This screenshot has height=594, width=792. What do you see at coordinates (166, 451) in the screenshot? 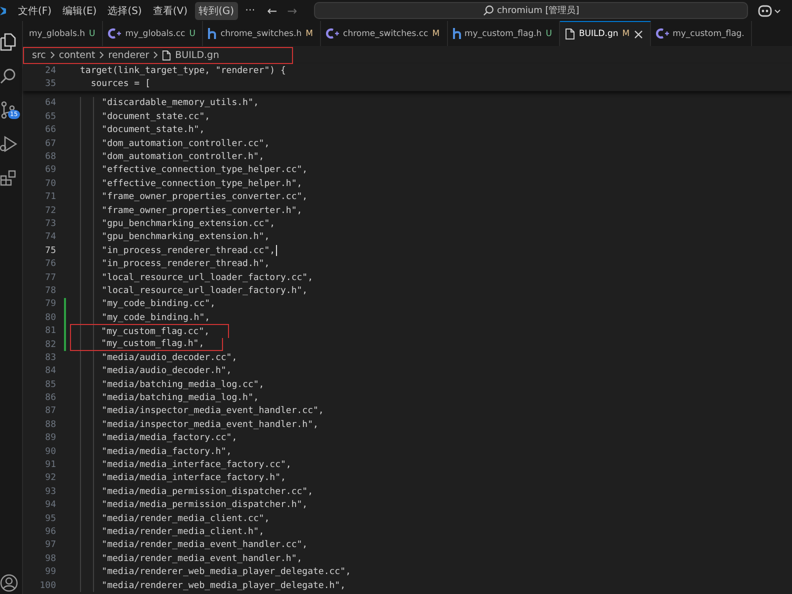
I see `code-line: "media/media_factory.h",` at bounding box center [166, 451].